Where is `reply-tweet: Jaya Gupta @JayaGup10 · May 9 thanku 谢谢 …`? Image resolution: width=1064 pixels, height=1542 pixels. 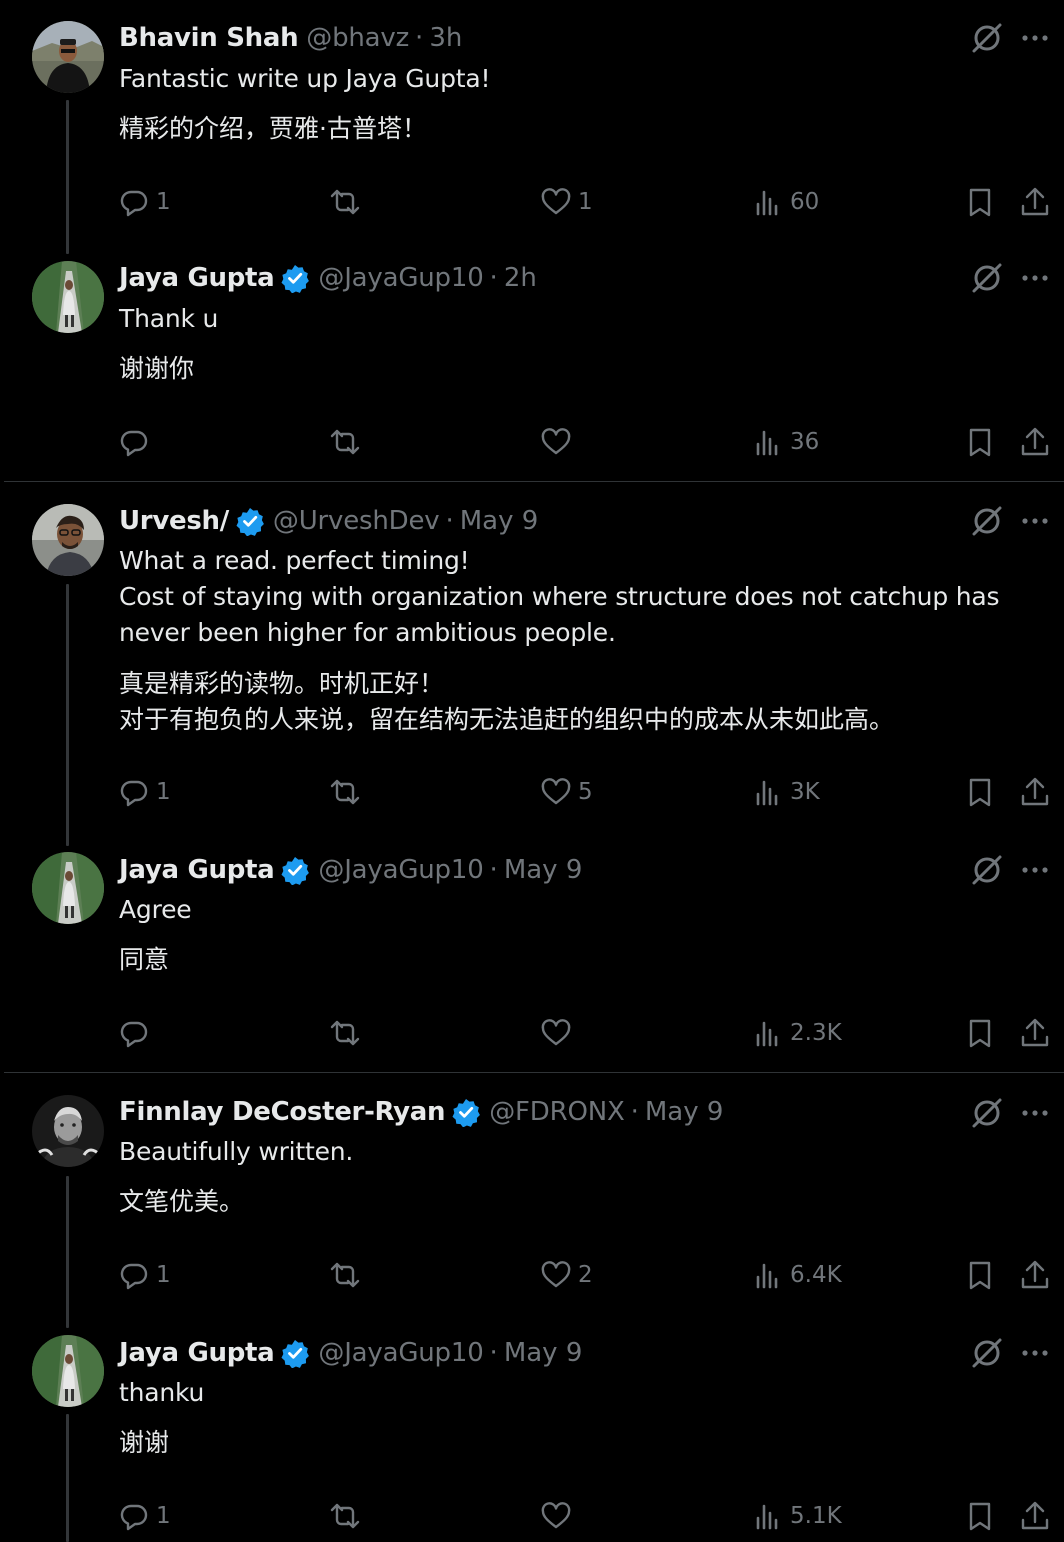
reply-tweet: Jaya Gupta @JayaGup10 · May 9 thanku 谢谢 … is located at coordinates (532, 1428).